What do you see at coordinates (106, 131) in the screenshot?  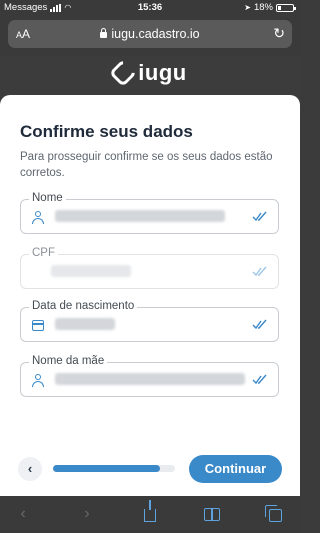 I see `page-title: Confirme seus dados` at bounding box center [106, 131].